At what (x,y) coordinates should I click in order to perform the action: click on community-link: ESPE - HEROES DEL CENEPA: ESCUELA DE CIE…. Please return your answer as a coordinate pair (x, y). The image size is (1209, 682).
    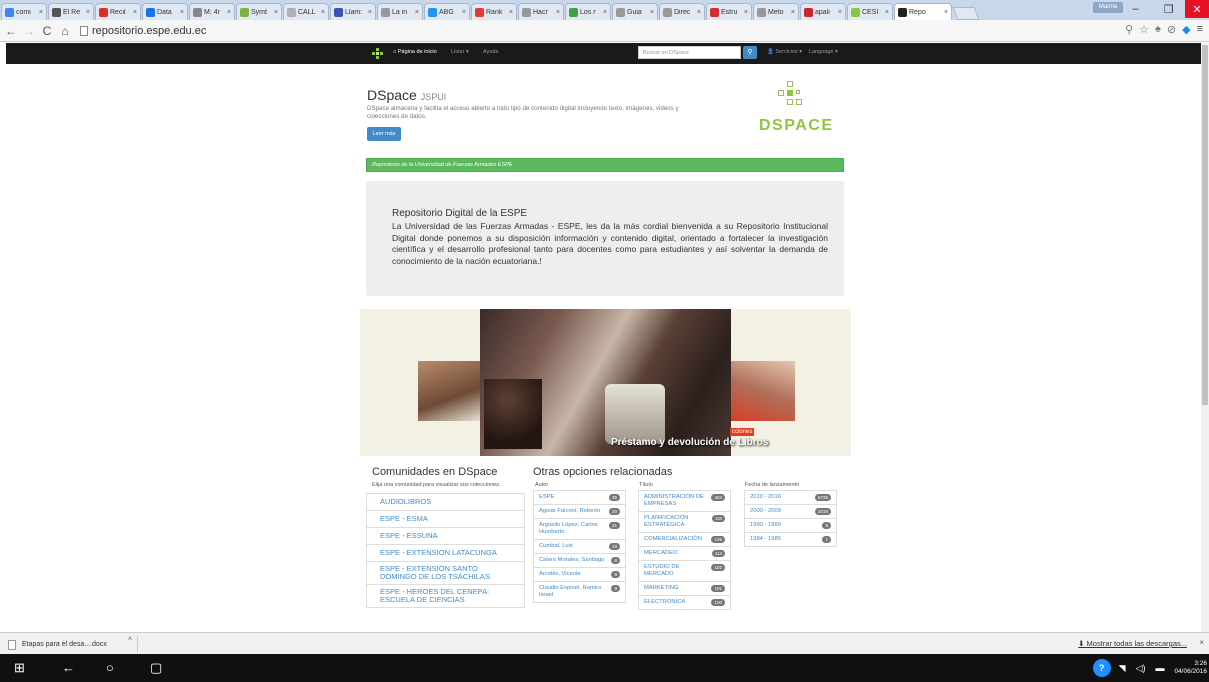
    Looking at the image, I should click on (445, 596).